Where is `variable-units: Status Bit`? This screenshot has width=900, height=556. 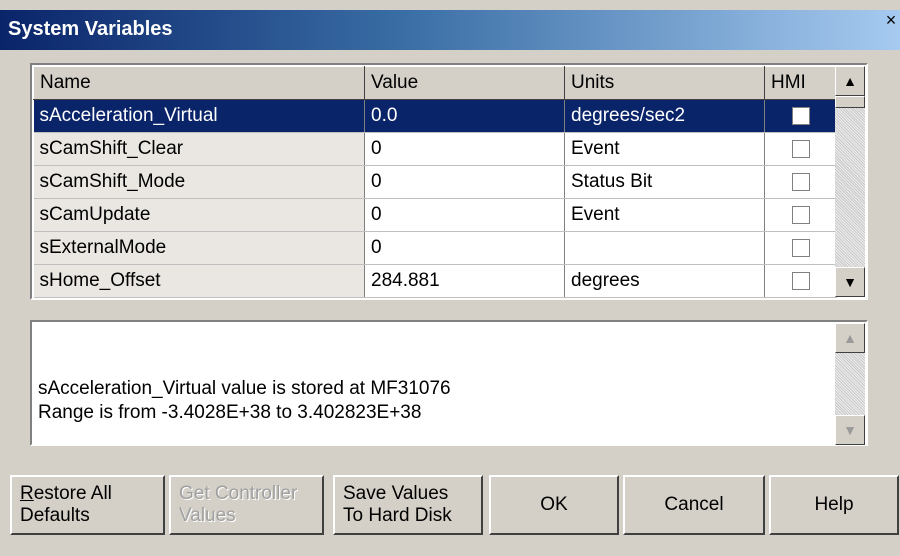
variable-units: Status Bit is located at coordinates (664, 182).